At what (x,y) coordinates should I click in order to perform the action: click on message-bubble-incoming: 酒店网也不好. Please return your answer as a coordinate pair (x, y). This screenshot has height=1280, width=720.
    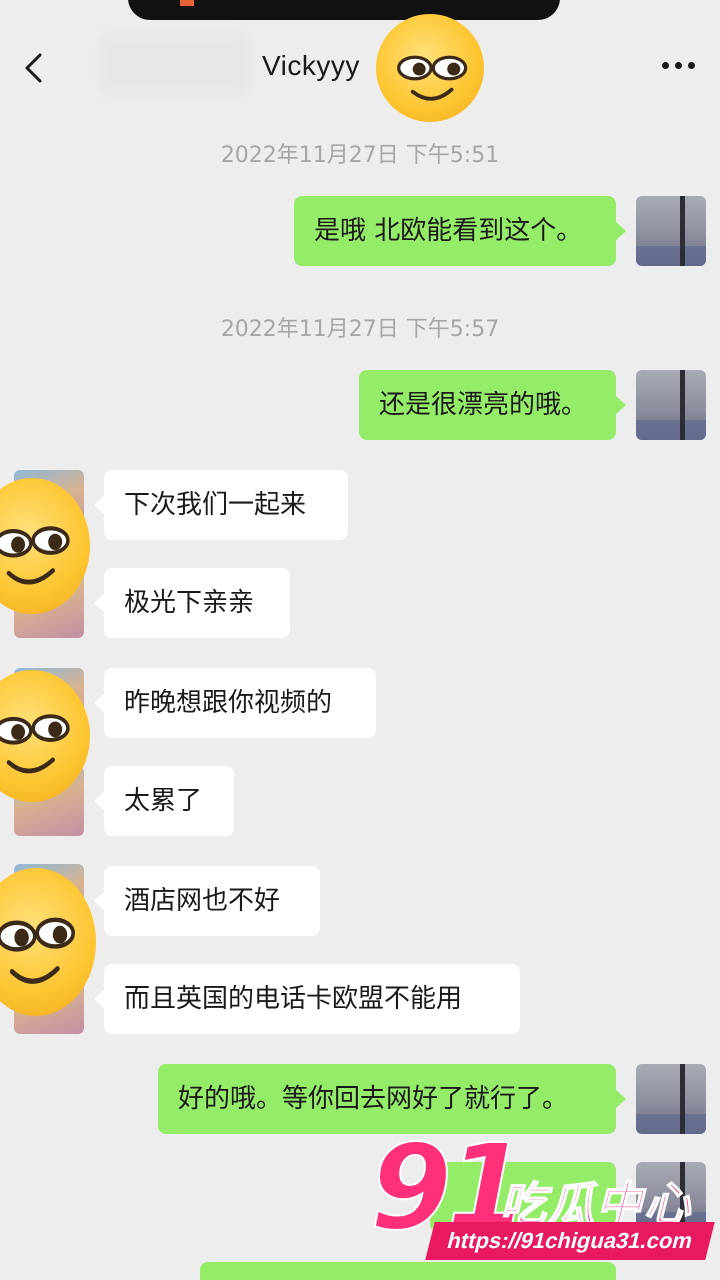
    Looking at the image, I should click on (207, 901).